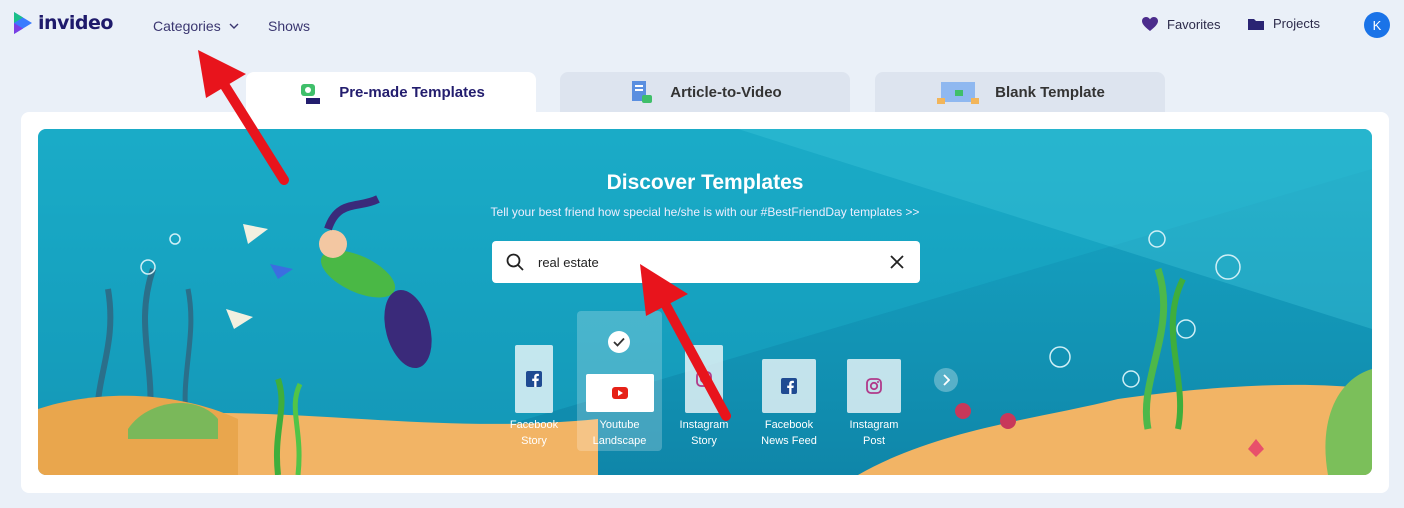  I want to click on selected-check-icon, so click(619, 342).